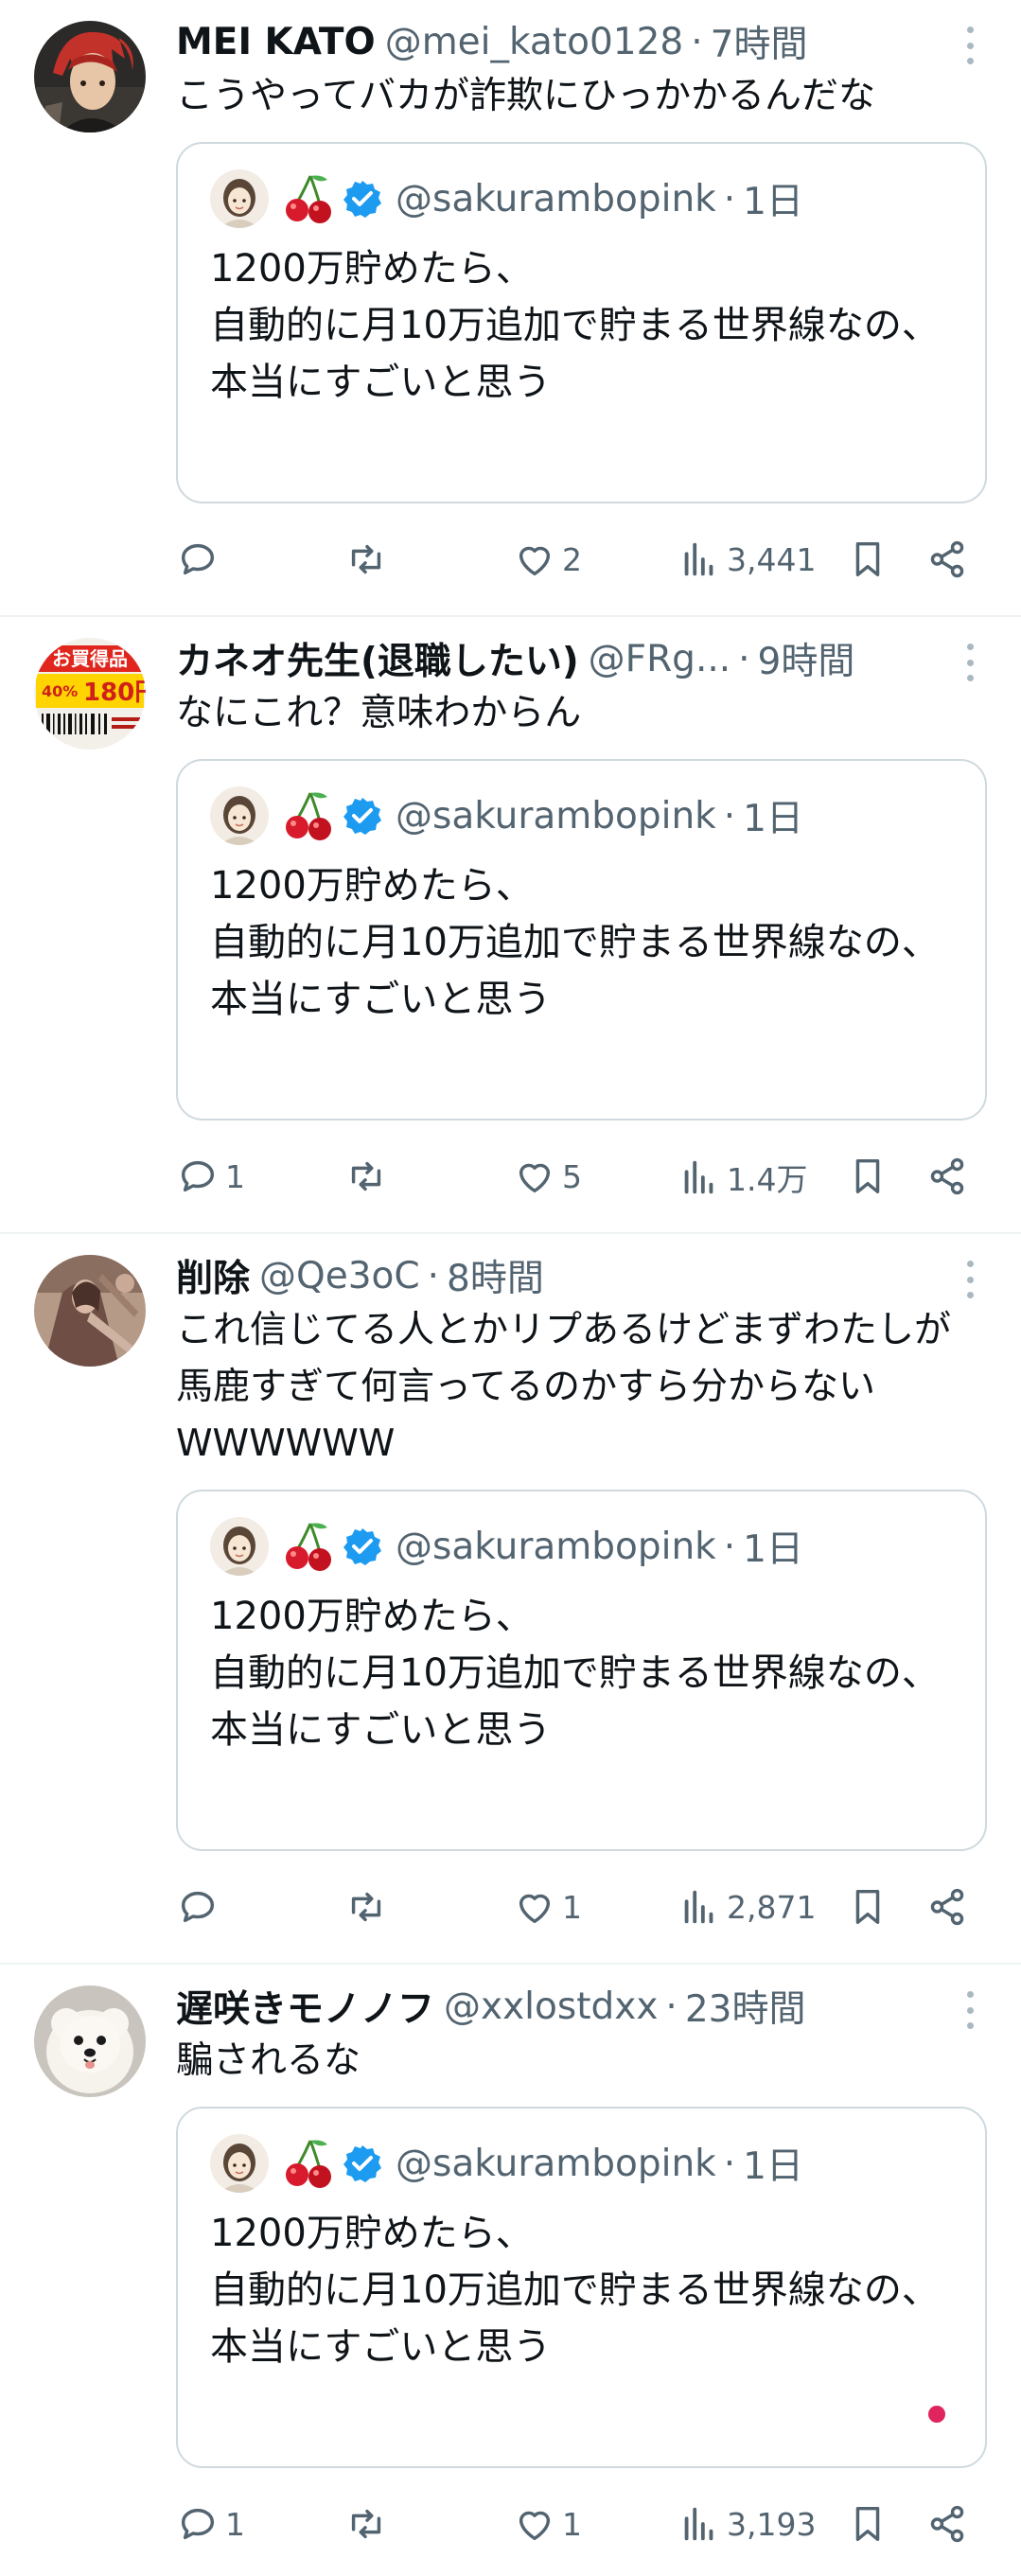 This screenshot has height=2576, width=1021. I want to click on post-text: なにこれ？意味わからん, so click(379, 713).